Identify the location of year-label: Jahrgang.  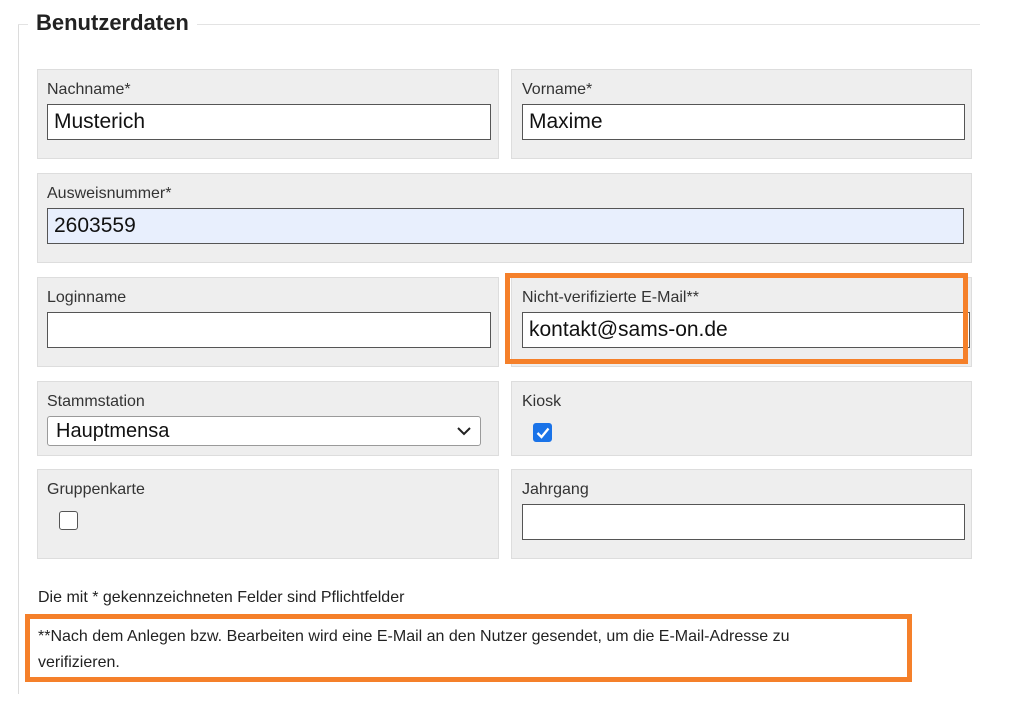
(555, 489).